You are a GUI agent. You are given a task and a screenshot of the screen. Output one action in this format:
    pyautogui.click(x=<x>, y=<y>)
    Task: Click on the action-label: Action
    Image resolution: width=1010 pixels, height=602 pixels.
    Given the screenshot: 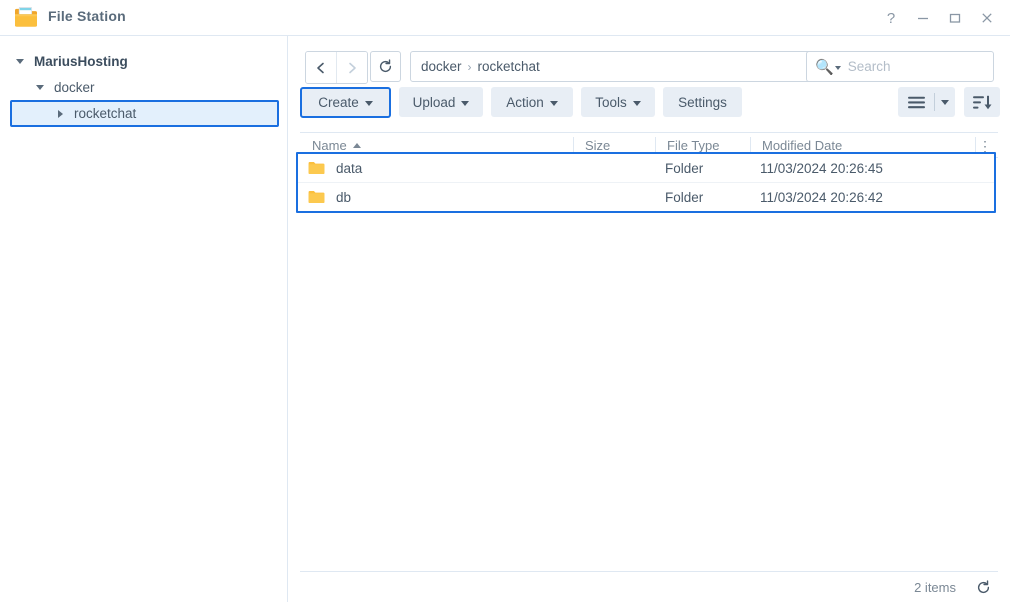 What is the action you would take?
    pyautogui.click(x=525, y=102)
    